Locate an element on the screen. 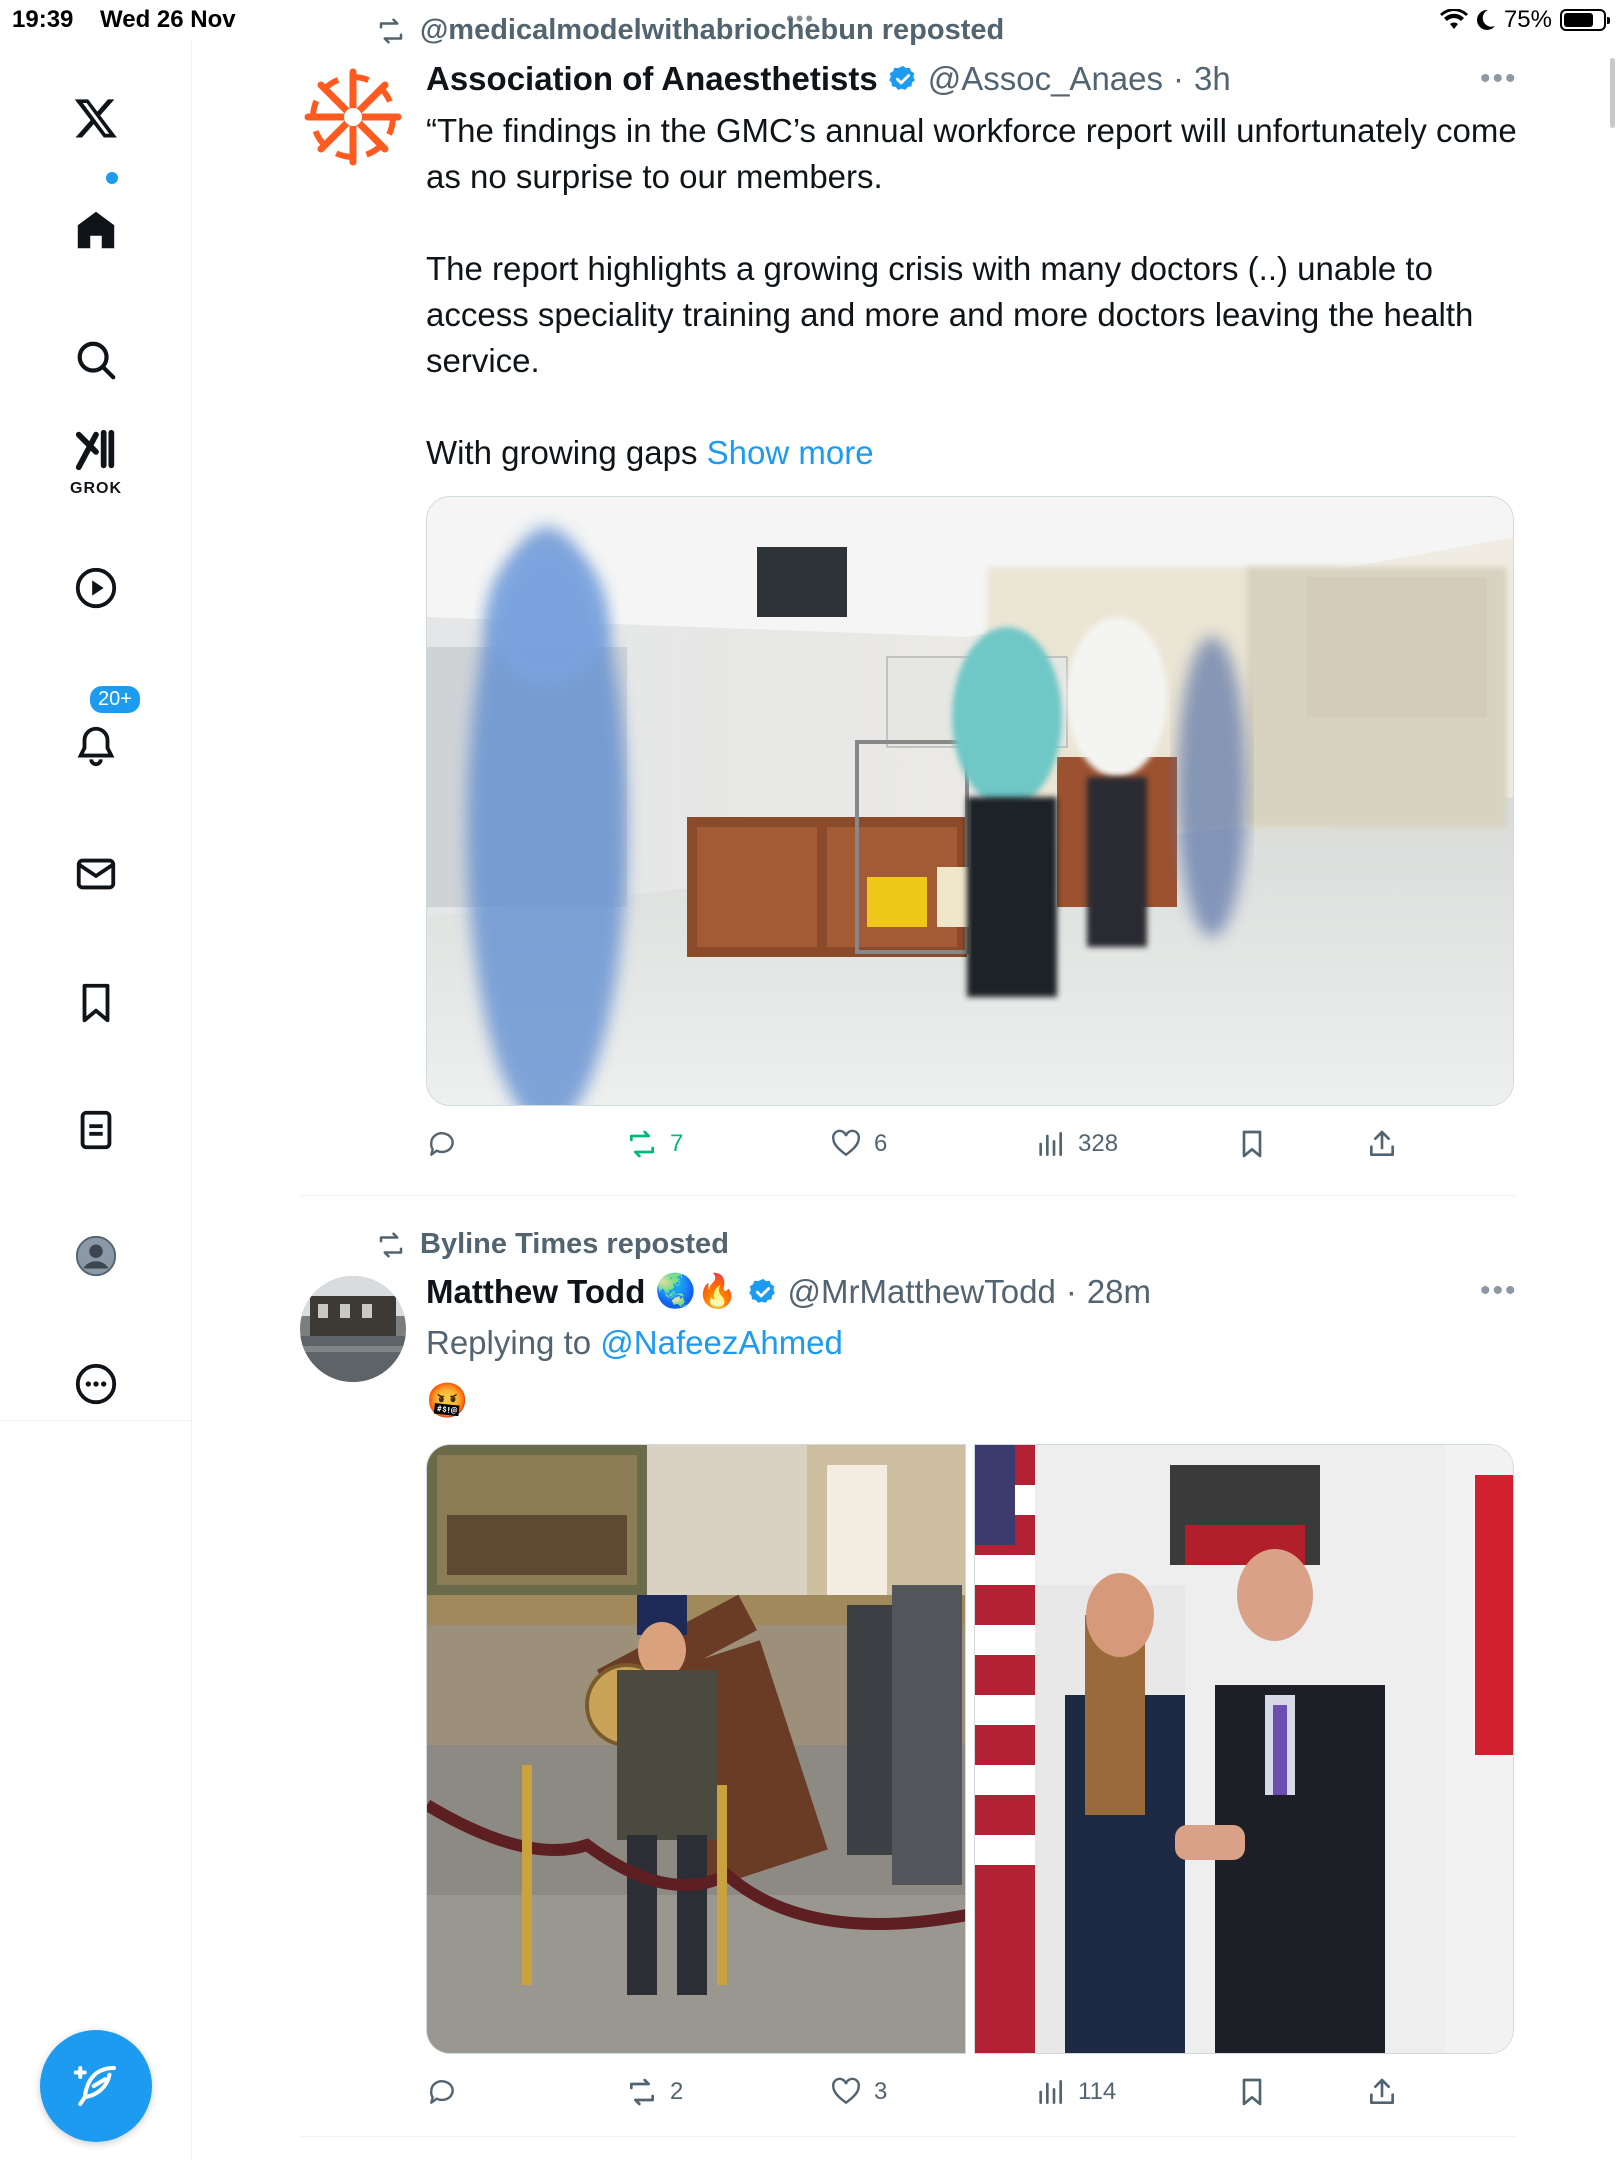  like-count: 6 is located at coordinates (881, 1143).